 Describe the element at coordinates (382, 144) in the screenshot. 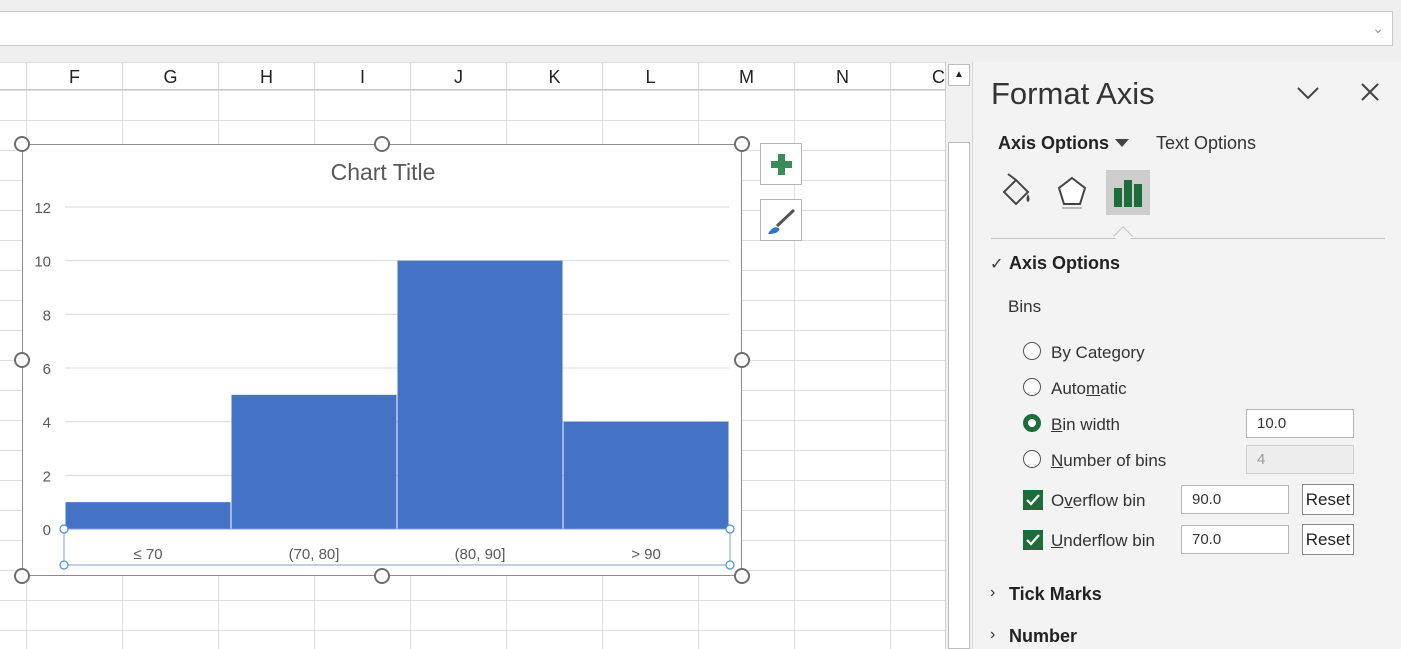

I see `resize-handle-top` at that location.